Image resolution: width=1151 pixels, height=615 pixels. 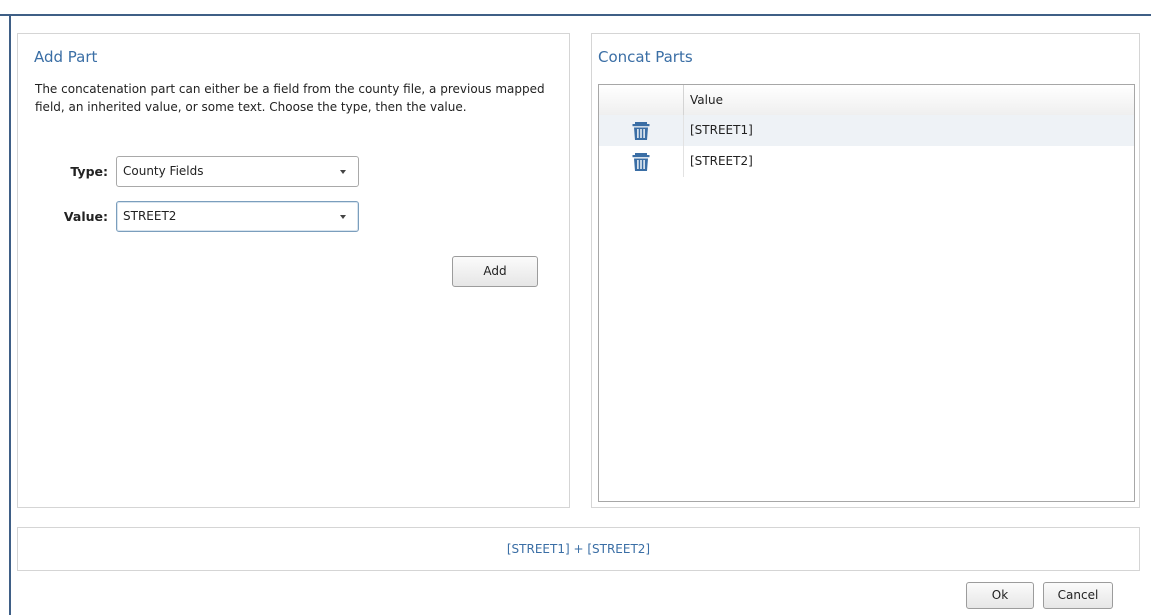 I want to click on ok-button: Ok, so click(x=1000, y=595).